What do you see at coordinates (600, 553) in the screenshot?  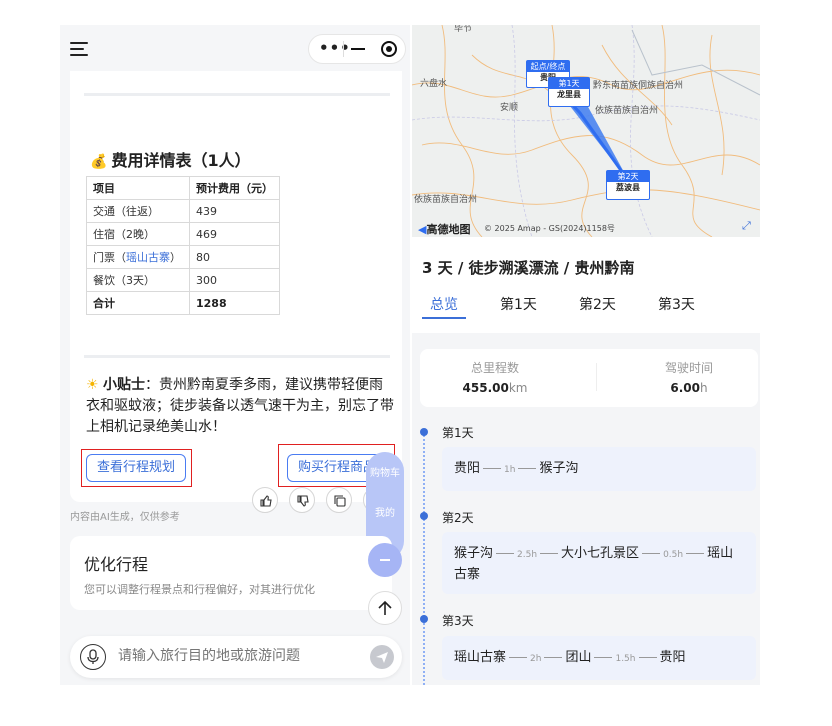 I see `stop: 大小七孔景区` at bounding box center [600, 553].